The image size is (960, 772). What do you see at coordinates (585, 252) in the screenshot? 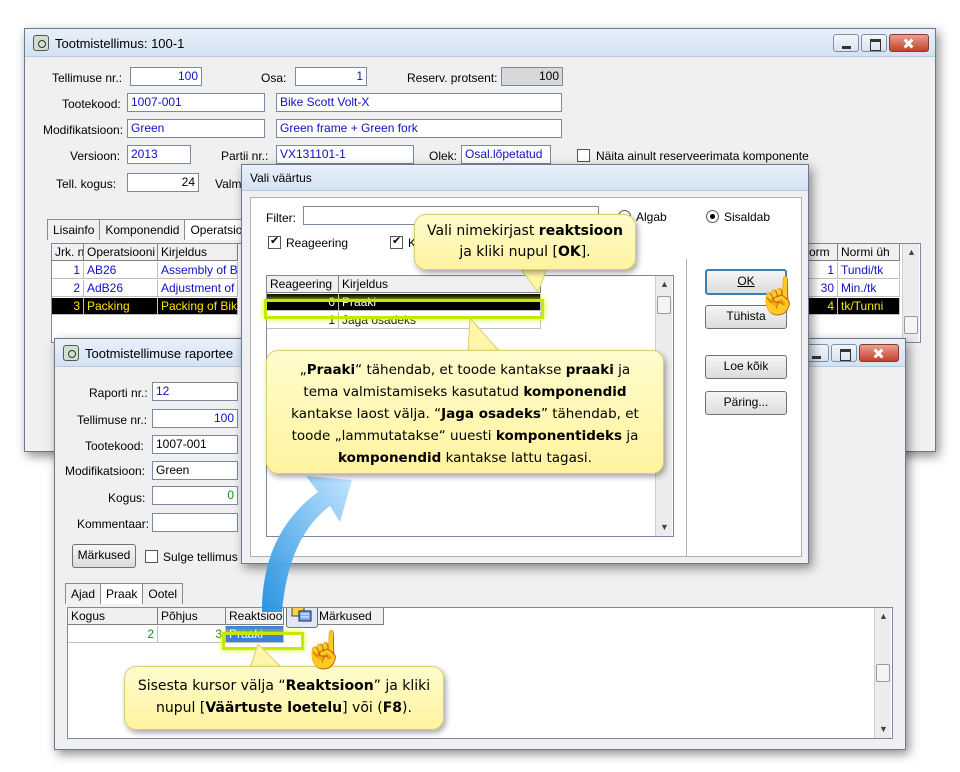
I see `callout-text: ].` at bounding box center [585, 252].